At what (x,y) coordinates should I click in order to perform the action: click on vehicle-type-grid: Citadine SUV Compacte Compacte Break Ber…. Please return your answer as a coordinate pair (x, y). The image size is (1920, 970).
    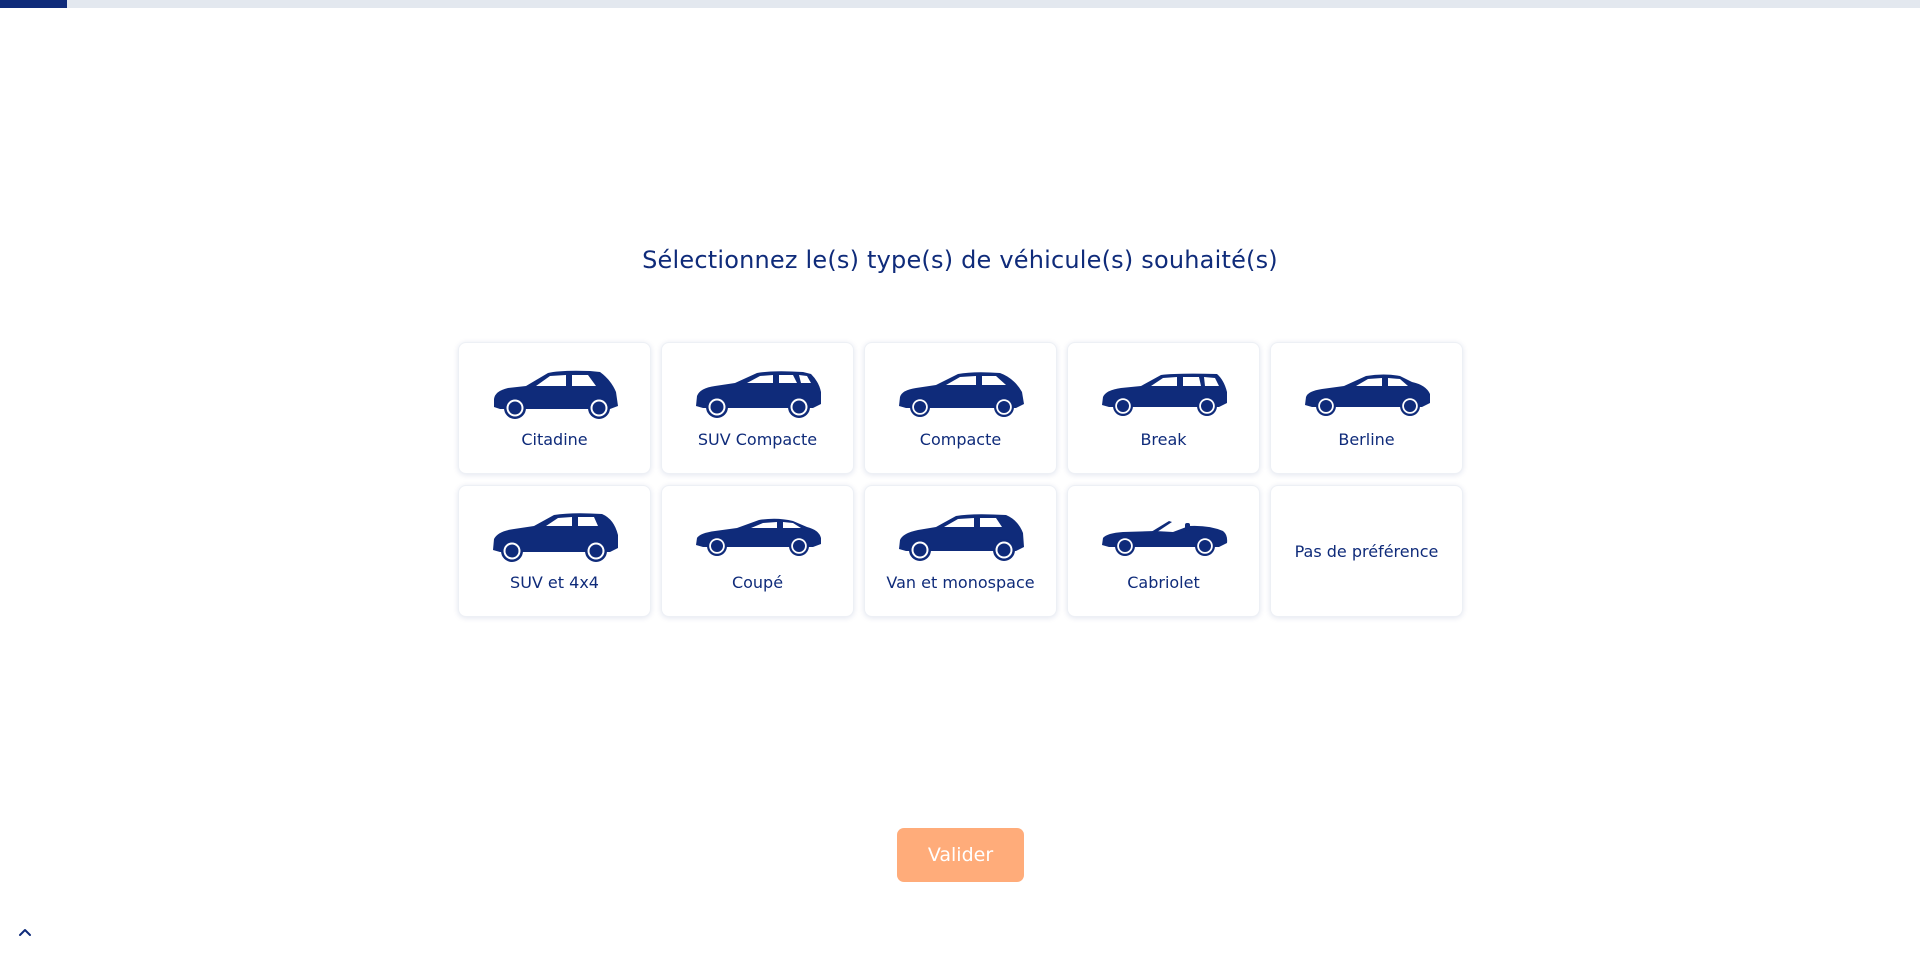
    Looking at the image, I should click on (961, 479).